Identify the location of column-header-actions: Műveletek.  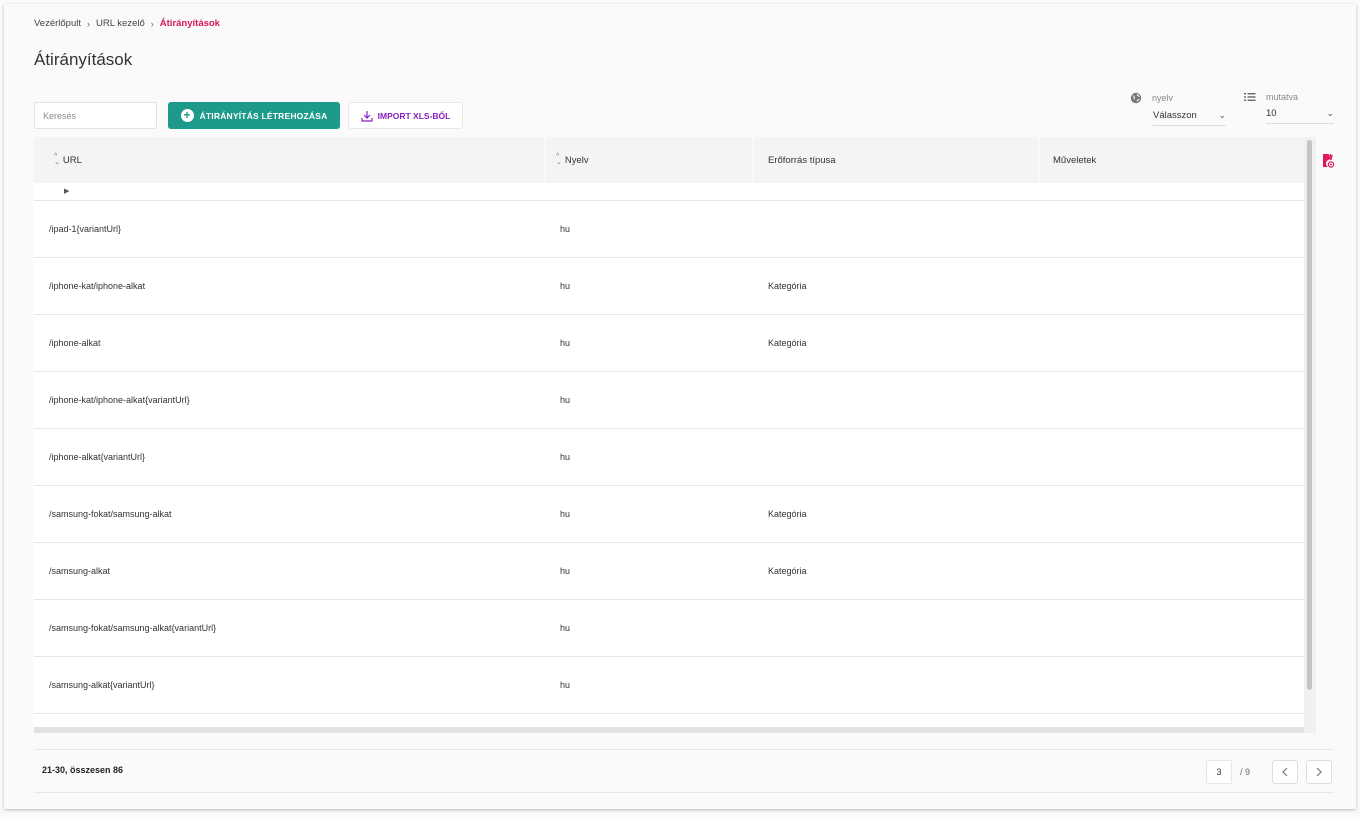
(1171, 160).